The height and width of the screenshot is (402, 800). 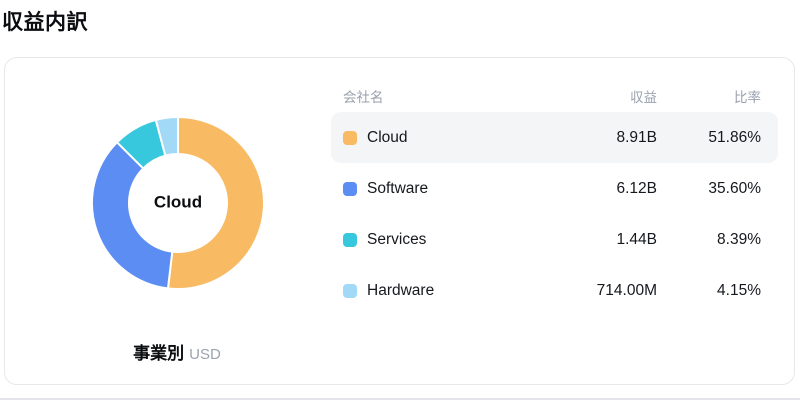 I want to click on page-title: 収益内訳, so click(x=45, y=22).